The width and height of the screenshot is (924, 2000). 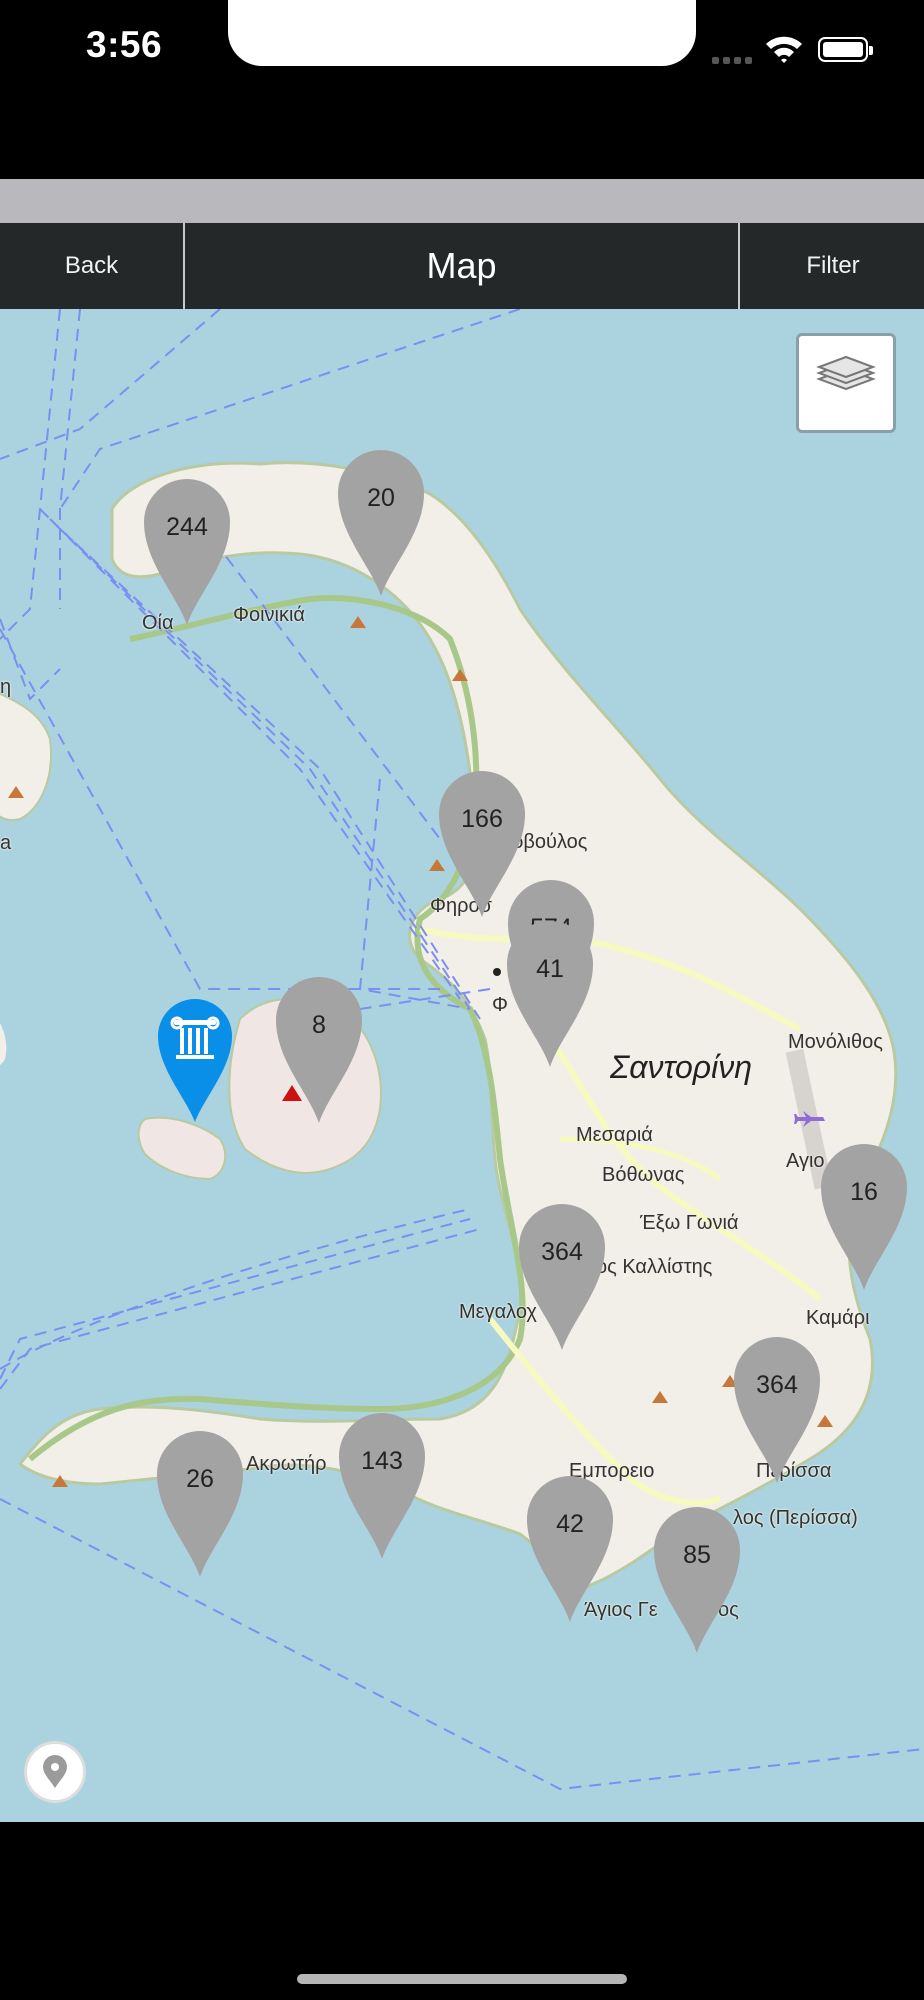 I want to click on status-time: 3:56, so click(x=124, y=44).